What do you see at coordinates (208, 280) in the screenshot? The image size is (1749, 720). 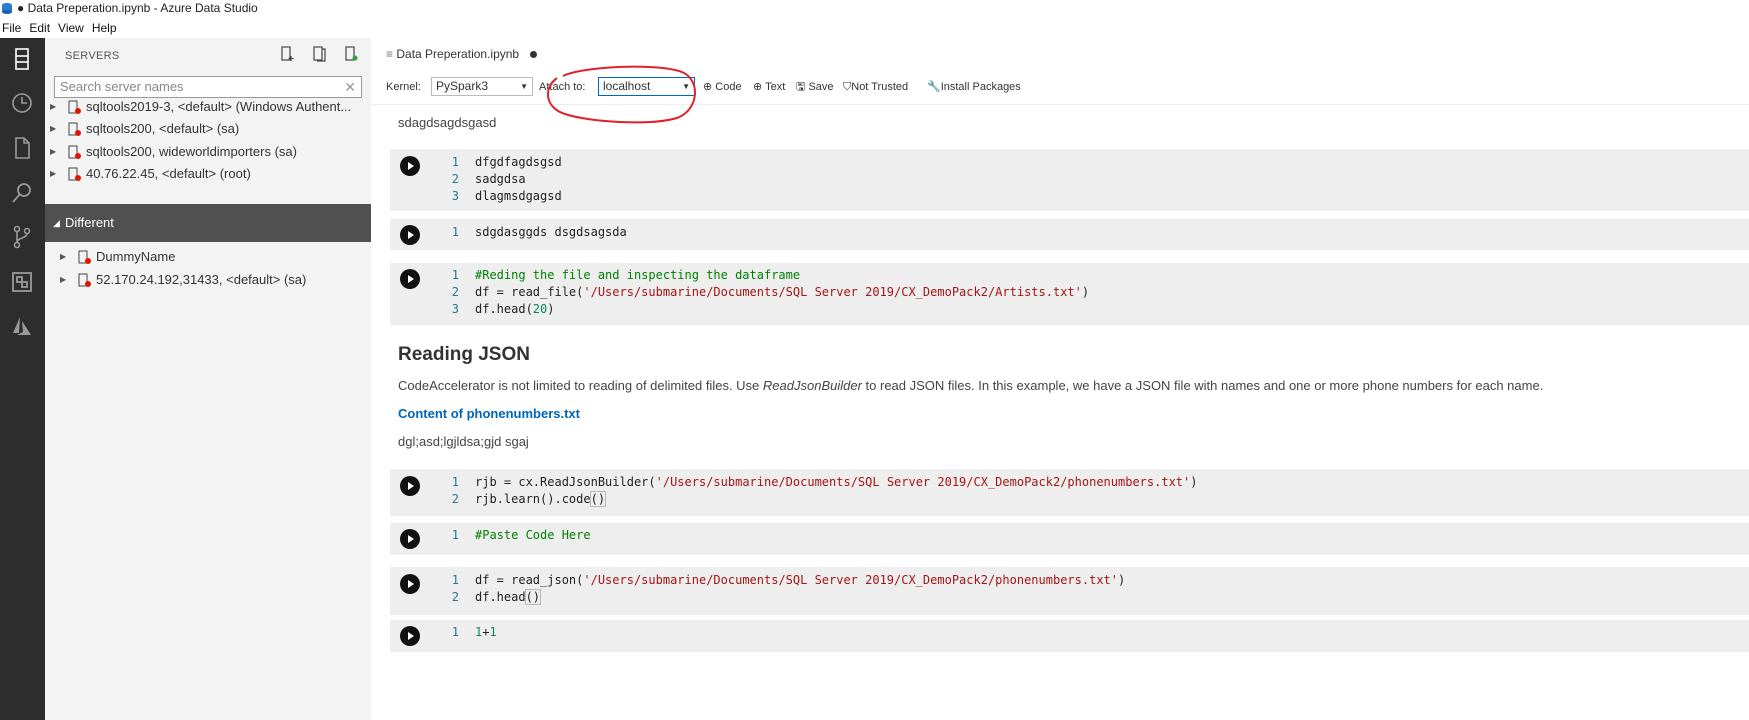 I see `server-item: ▶ 52.170.24.192,31433, <default> (sa)` at bounding box center [208, 280].